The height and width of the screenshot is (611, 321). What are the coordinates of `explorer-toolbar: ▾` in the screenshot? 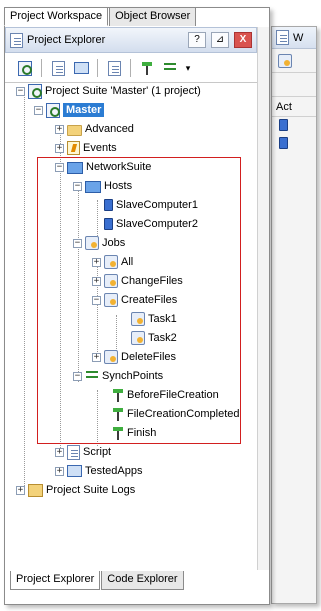 It's located at (134, 68).